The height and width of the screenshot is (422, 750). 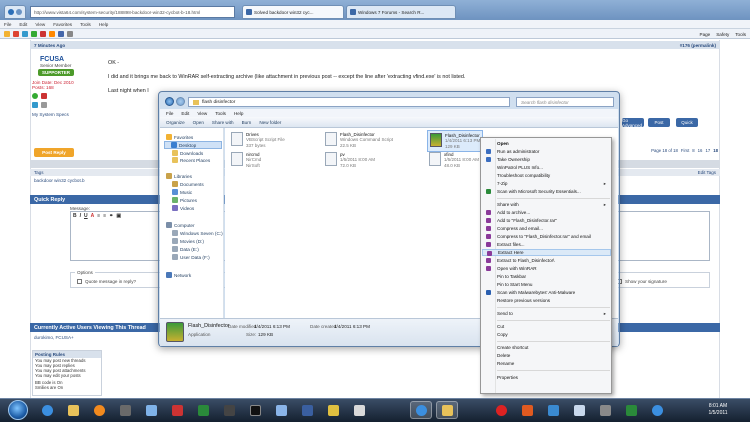 What do you see at coordinates (23, 24) in the screenshot?
I see `menu-edit: Edit` at bounding box center [23, 24].